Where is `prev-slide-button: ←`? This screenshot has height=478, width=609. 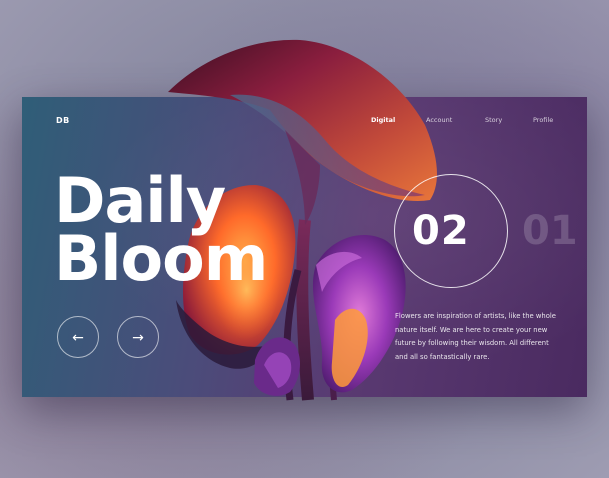 prev-slide-button: ← is located at coordinates (78, 337).